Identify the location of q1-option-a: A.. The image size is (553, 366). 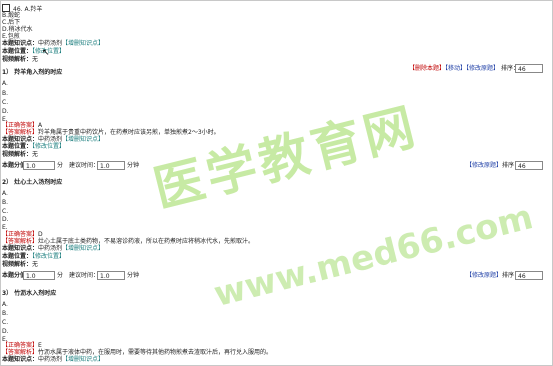
(5, 84).